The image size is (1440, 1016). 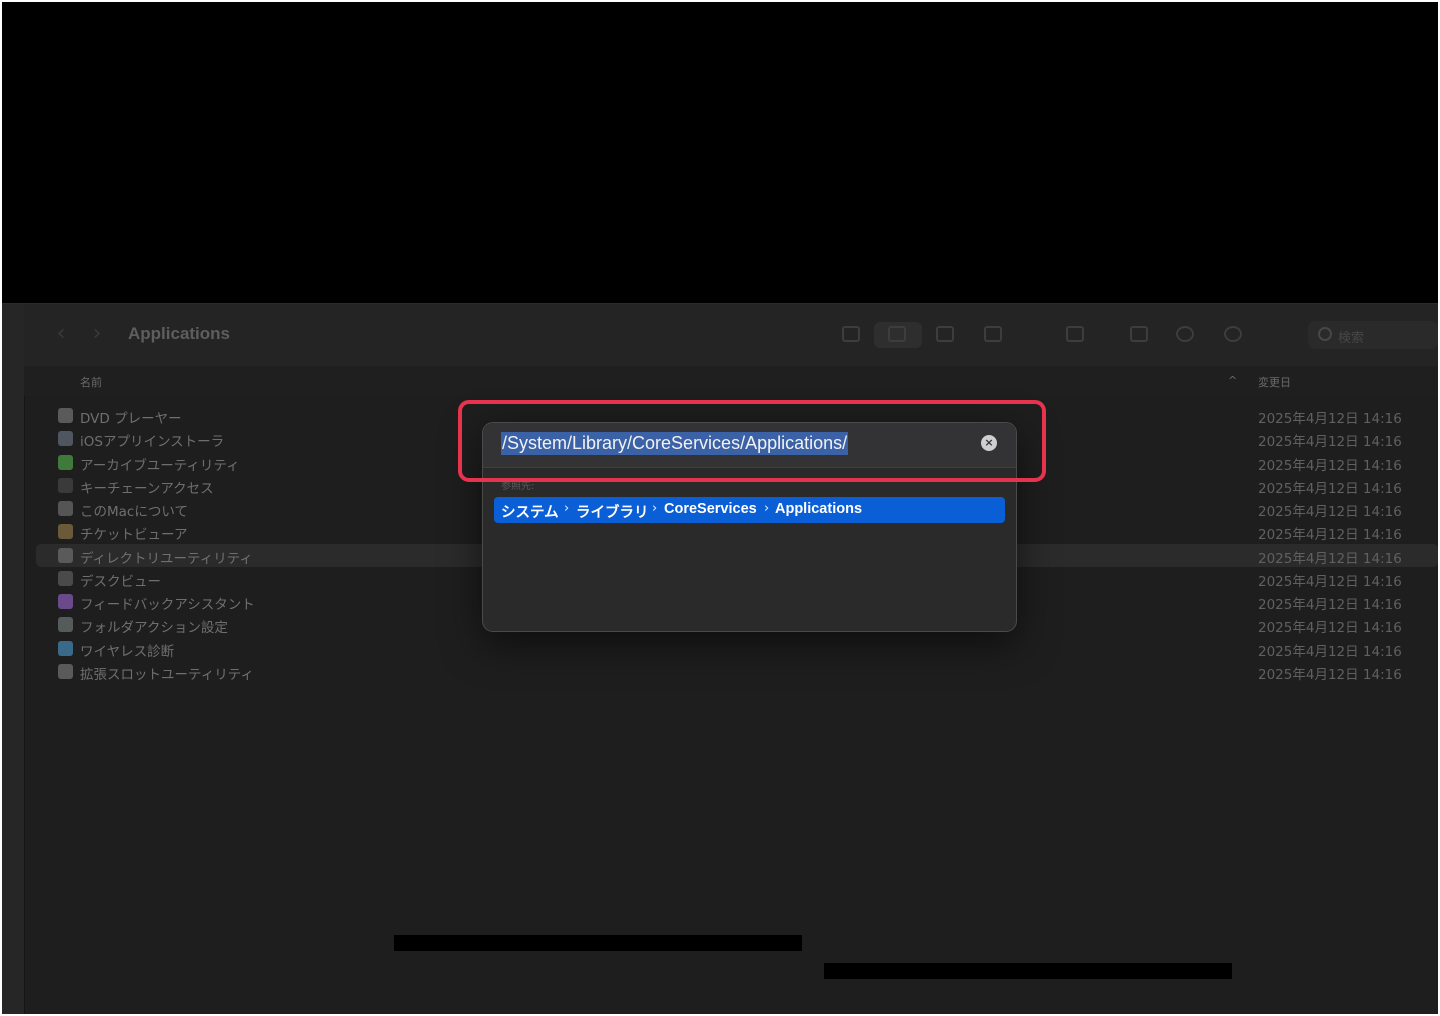 What do you see at coordinates (731, 381) in the screenshot?
I see `column-header: 名前 ^ 変更日` at bounding box center [731, 381].